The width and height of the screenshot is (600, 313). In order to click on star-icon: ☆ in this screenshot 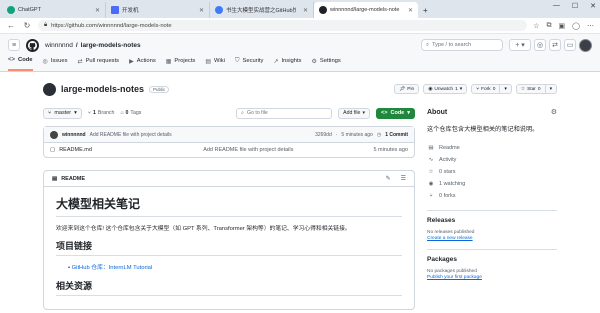, I will do `click(431, 172)`.